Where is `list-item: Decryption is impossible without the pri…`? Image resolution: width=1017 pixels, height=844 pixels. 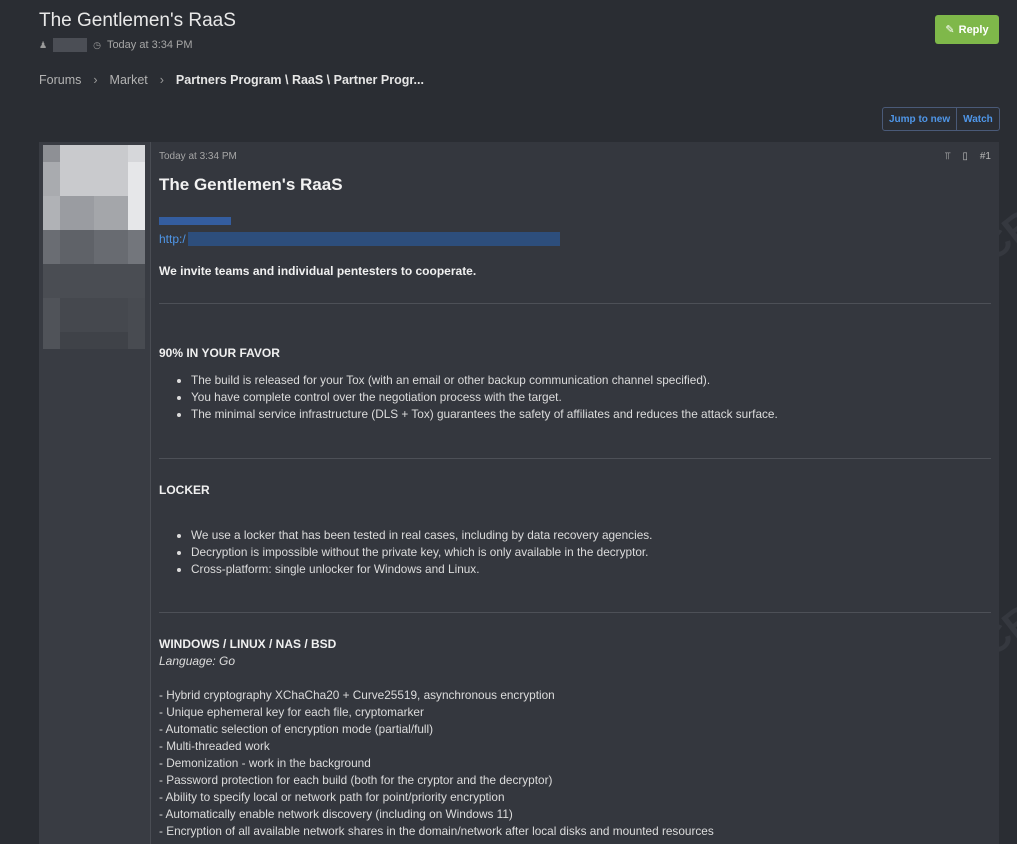 list-item: Decryption is impossible without the pri… is located at coordinates (421, 552).